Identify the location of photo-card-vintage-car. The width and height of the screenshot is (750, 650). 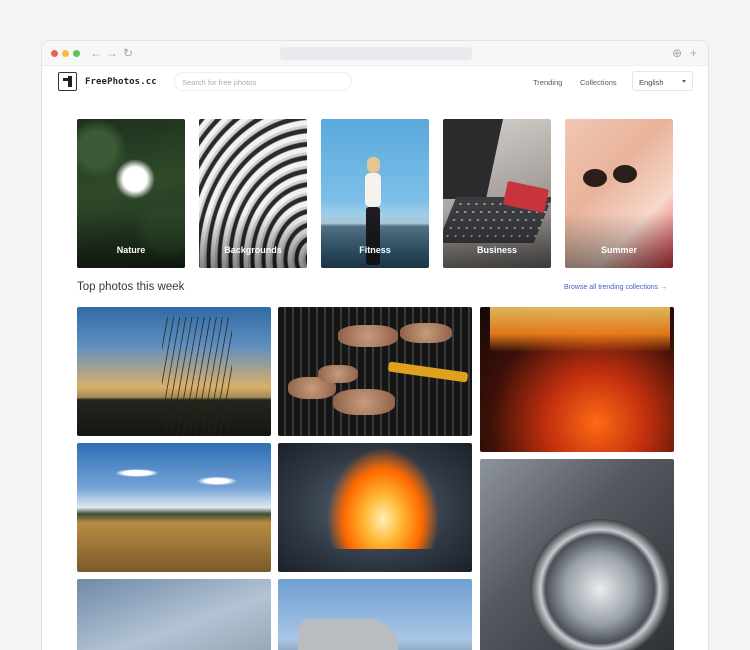
(375, 614).